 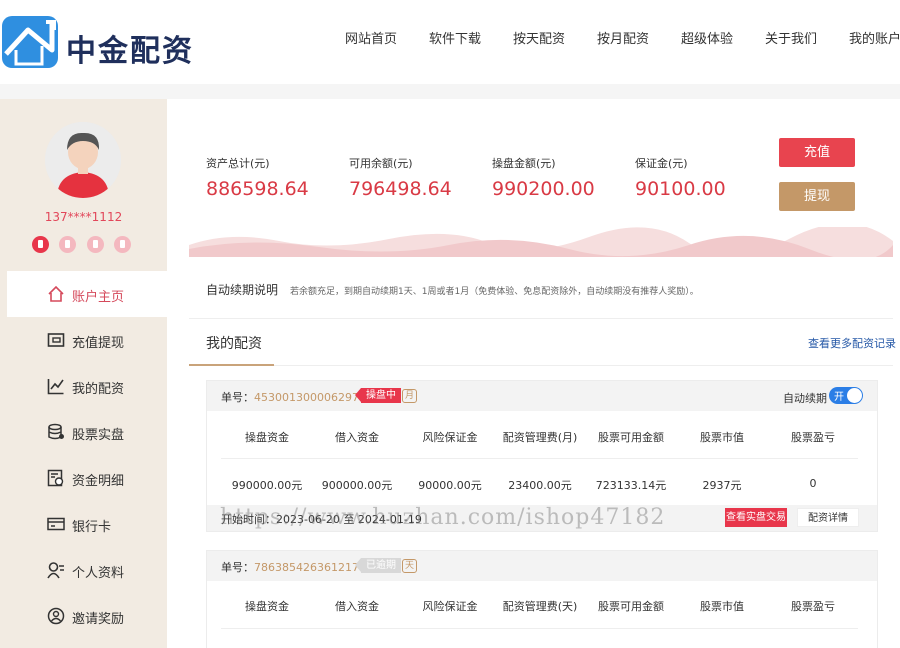 What do you see at coordinates (828, 517) in the screenshot?
I see `financing-detail-button: 配资详情` at bounding box center [828, 517].